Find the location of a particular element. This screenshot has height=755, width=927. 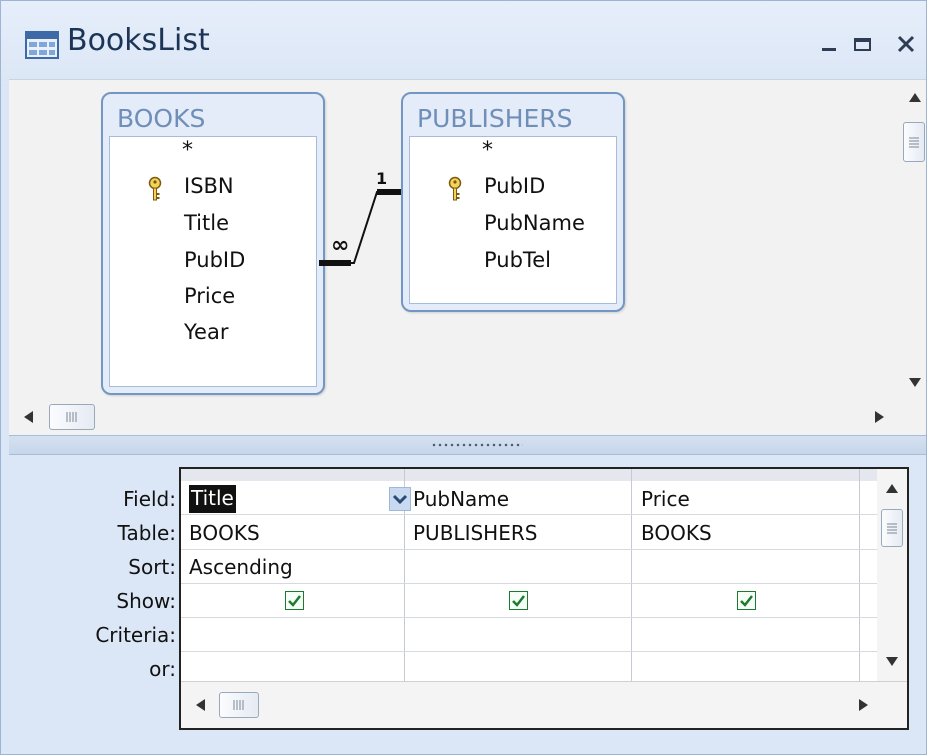

field-item-title: Title is located at coordinates (213, 226).